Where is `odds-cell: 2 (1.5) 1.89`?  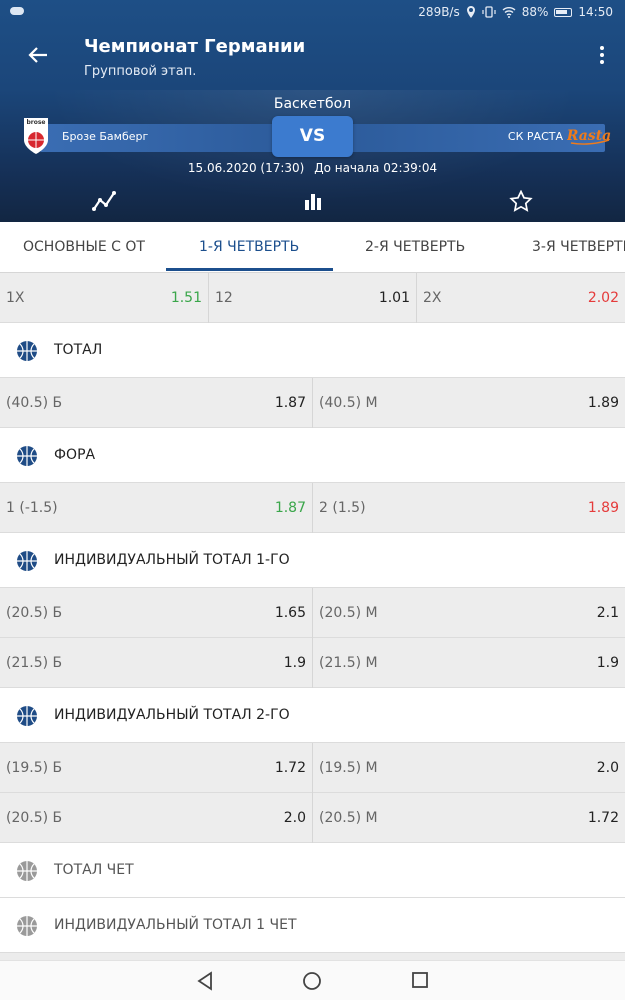
odds-cell: 2 (1.5) 1.89 is located at coordinates (469, 508).